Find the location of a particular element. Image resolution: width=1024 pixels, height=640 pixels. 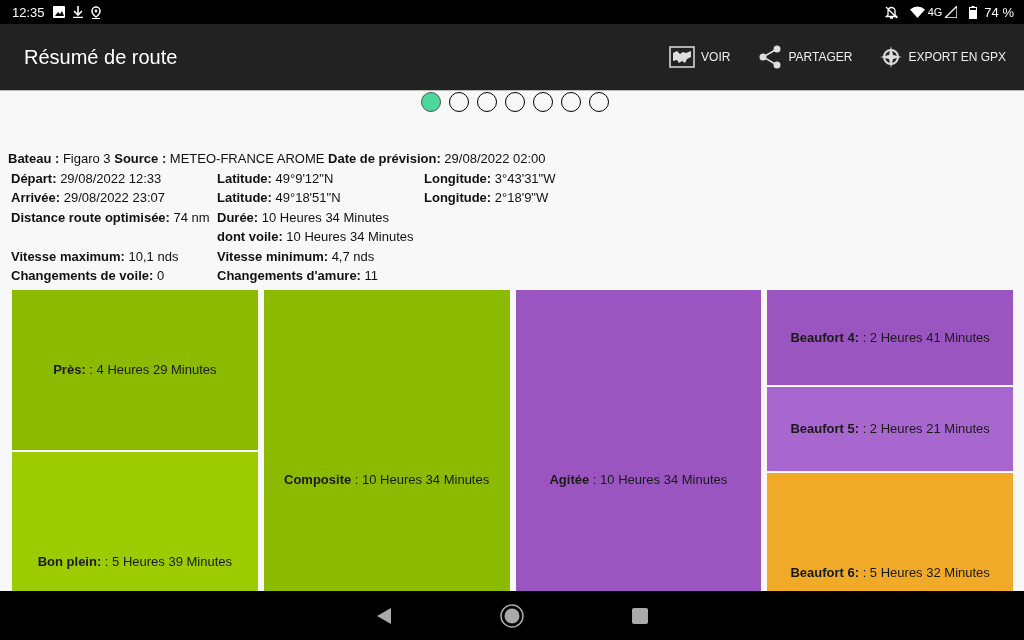

tile-label: Près: : 4 Heures 29 Minutes is located at coordinates (135, 369).